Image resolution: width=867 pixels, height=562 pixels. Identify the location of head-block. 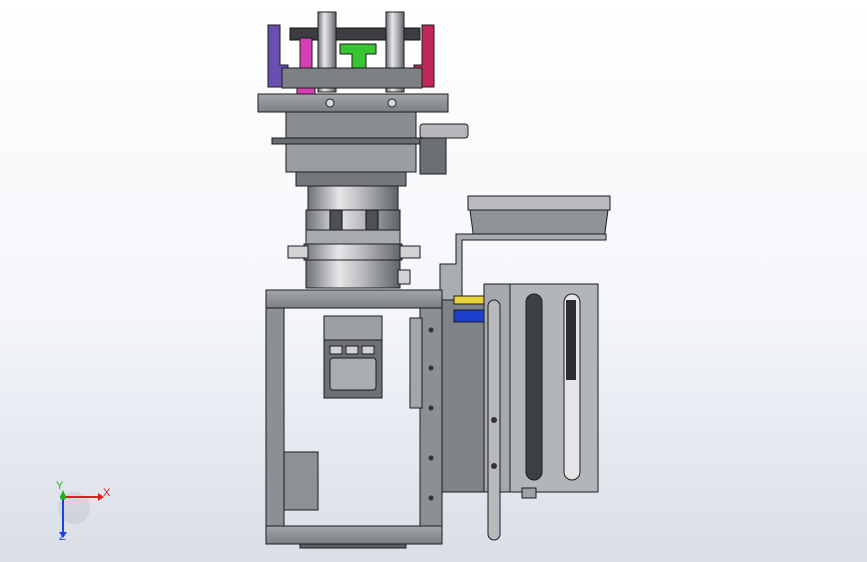
(370, 149).